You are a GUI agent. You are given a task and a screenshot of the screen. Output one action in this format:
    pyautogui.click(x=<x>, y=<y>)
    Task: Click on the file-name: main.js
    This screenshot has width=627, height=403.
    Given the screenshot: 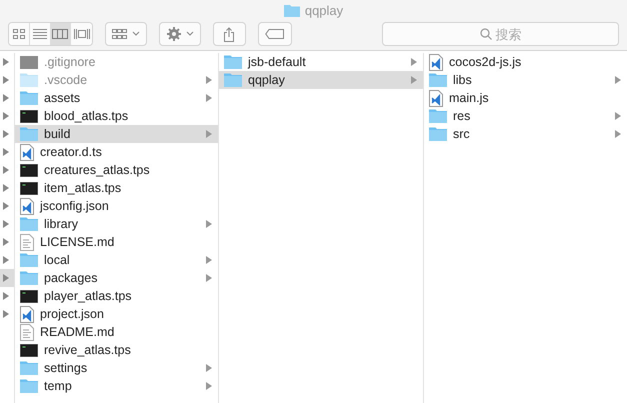 What is the action you would take?
    pyautogui.click(x=469, y=98)
    